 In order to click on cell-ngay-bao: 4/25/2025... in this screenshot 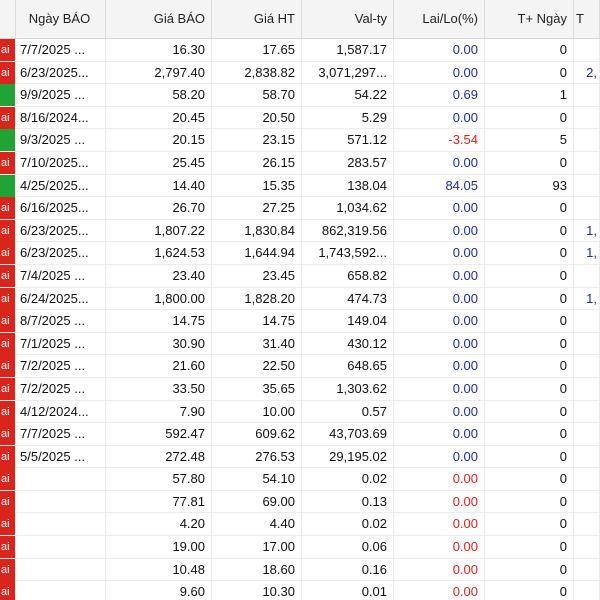, I will do `click(61, 185)`.